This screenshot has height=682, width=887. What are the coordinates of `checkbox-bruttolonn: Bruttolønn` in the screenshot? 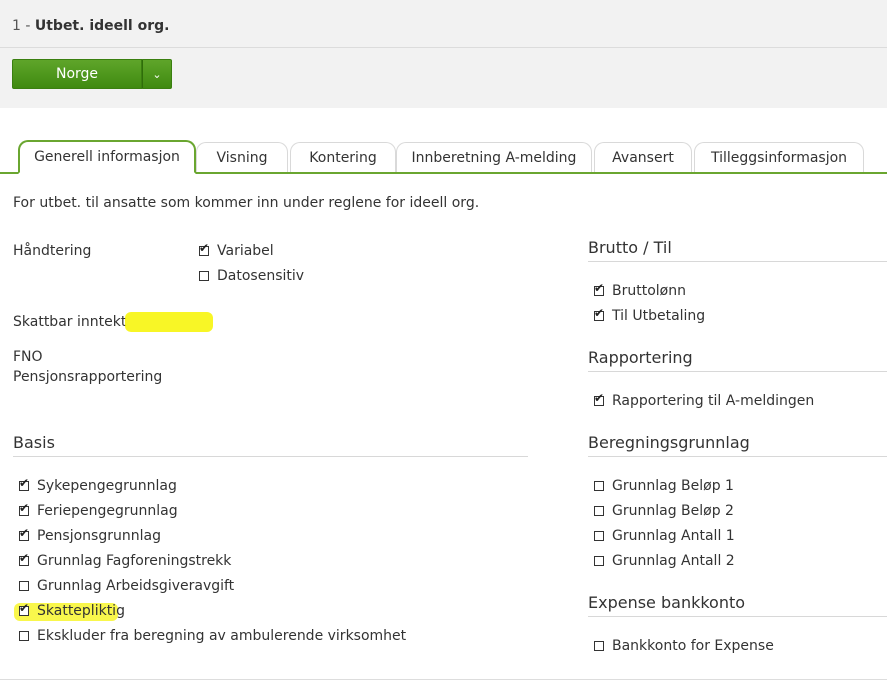 It's located at (640, 291).